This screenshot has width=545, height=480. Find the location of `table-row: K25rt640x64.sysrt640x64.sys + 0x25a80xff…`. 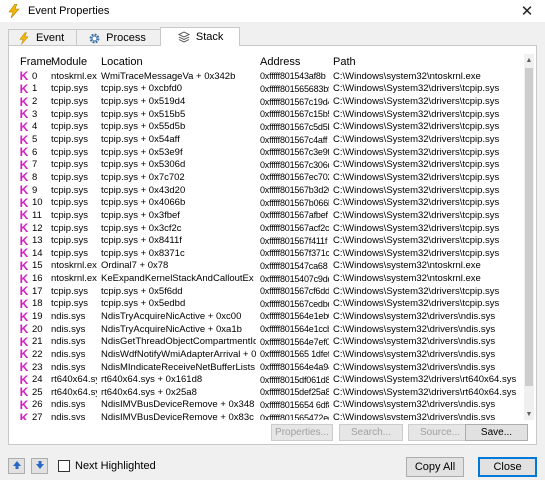

table-row: K25rt640x64.sysrt640x64.sys + 0x25a80xff… is located at coordinates (271, 392).